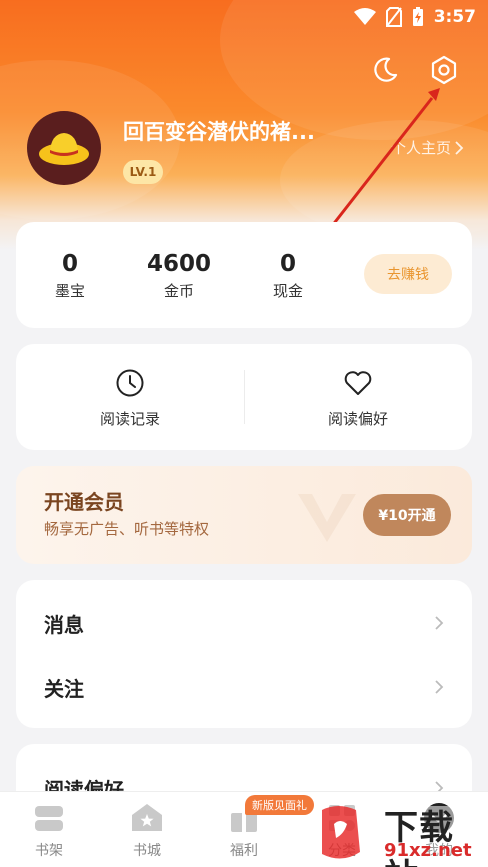  What do you see at coordinates (244, 687) in the screenshot?
I see `menu-item-follow: 关注` at bounding box center [244, 687].